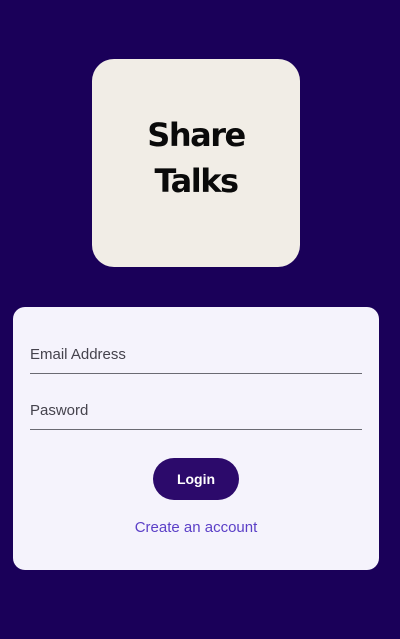 The image size is (400, 639). I want to click on create-account-link: Create an account, so click(196, 527).